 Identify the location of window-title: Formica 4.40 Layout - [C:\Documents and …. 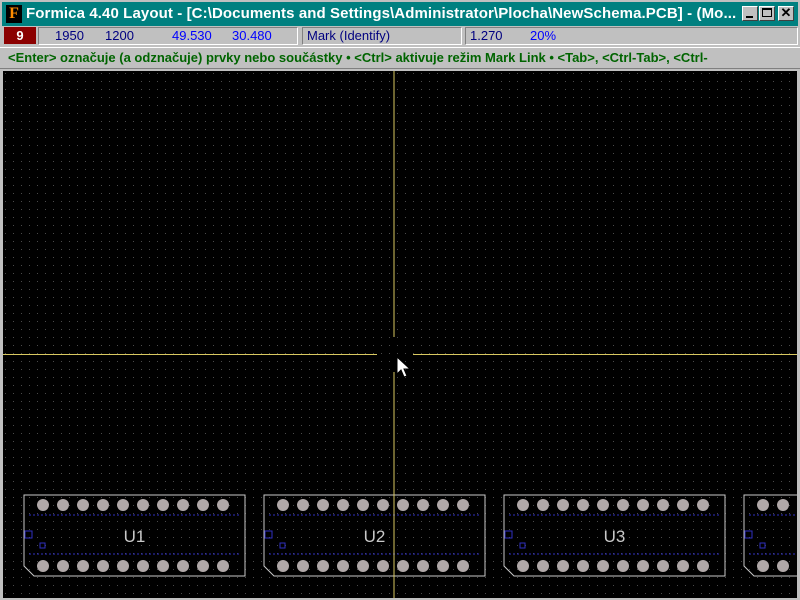
(381, 13).